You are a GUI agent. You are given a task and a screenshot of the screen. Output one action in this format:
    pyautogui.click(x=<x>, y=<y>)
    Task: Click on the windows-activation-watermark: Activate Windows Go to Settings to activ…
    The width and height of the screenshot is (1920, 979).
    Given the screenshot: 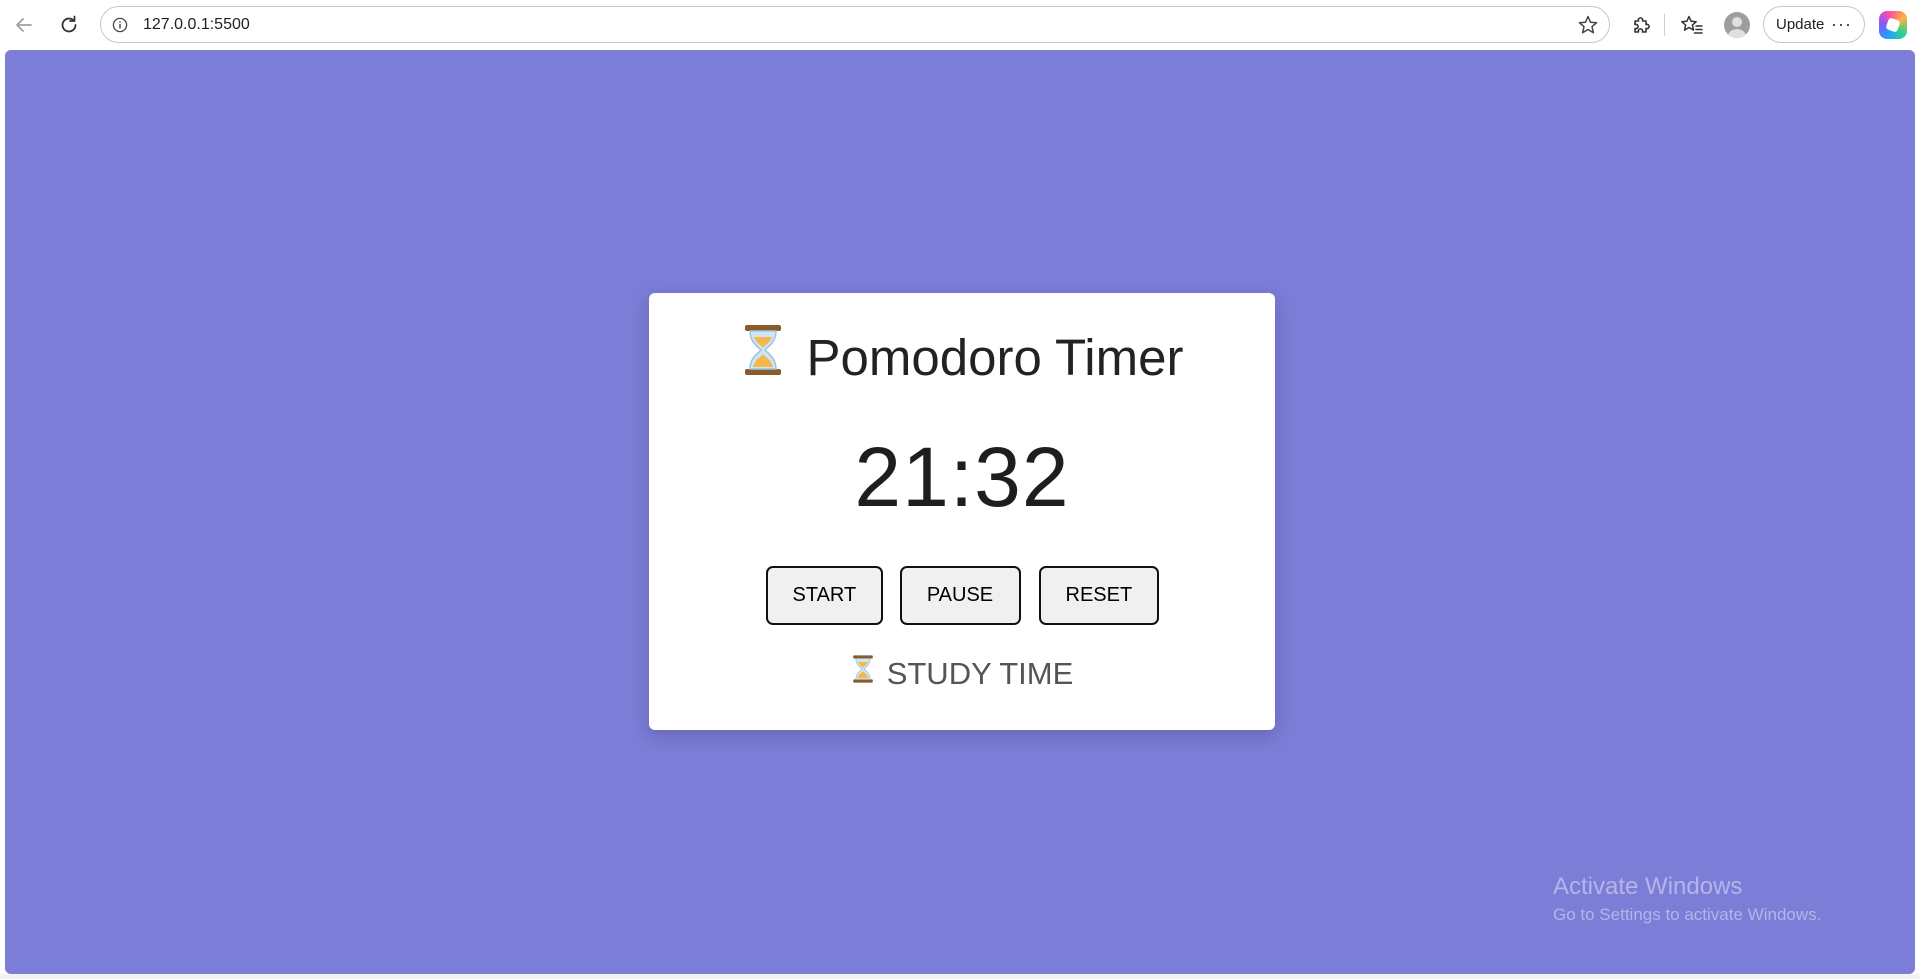 What is the action you would take?
    pyautogui.click(x=1687, y=899)
    